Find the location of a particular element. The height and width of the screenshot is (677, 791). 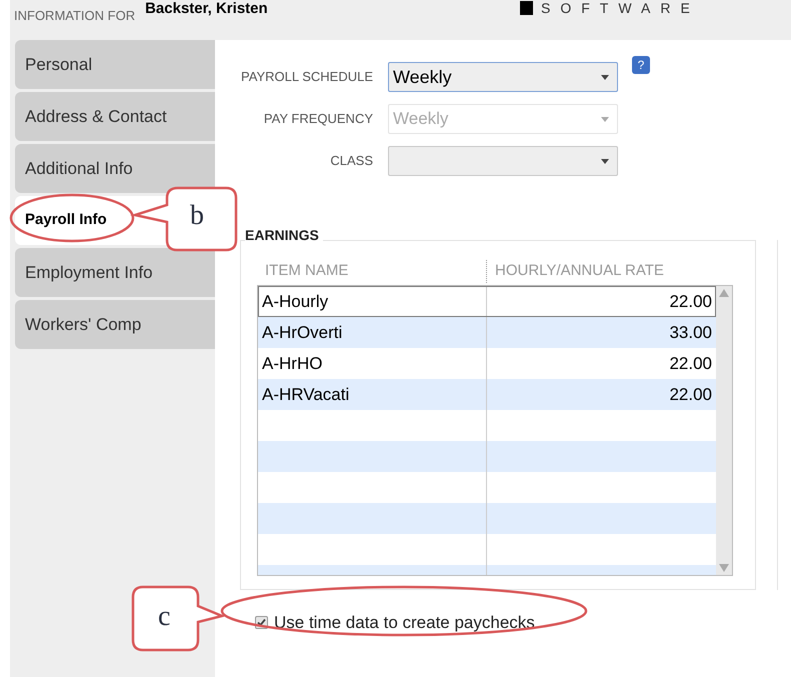

header-label: INFORMATION FOR is located at coordinates (75, 16).